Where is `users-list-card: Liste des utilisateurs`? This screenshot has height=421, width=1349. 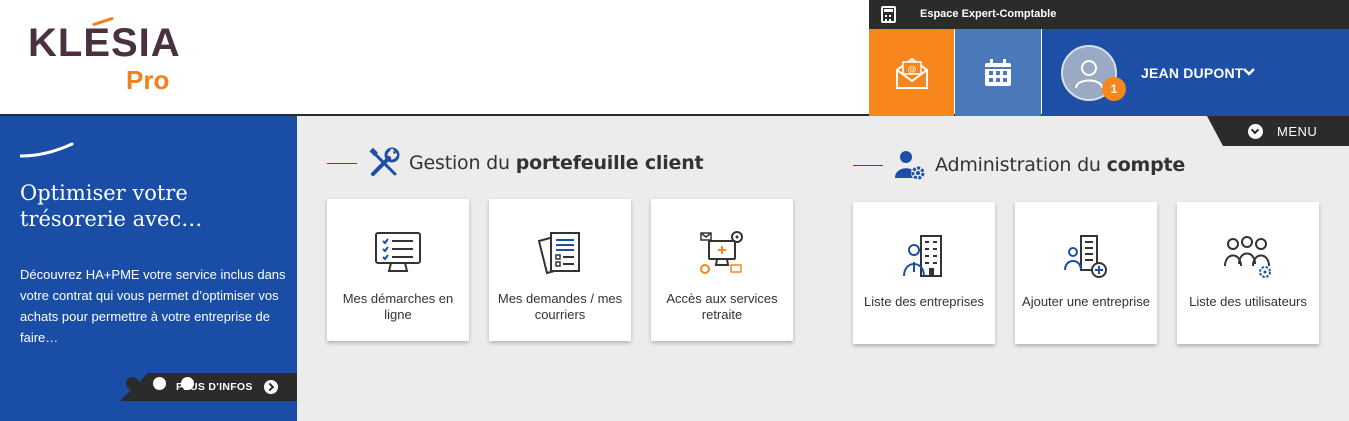 users-list-card: Liste des utilisateurs is located at coordinates (1248, 273).